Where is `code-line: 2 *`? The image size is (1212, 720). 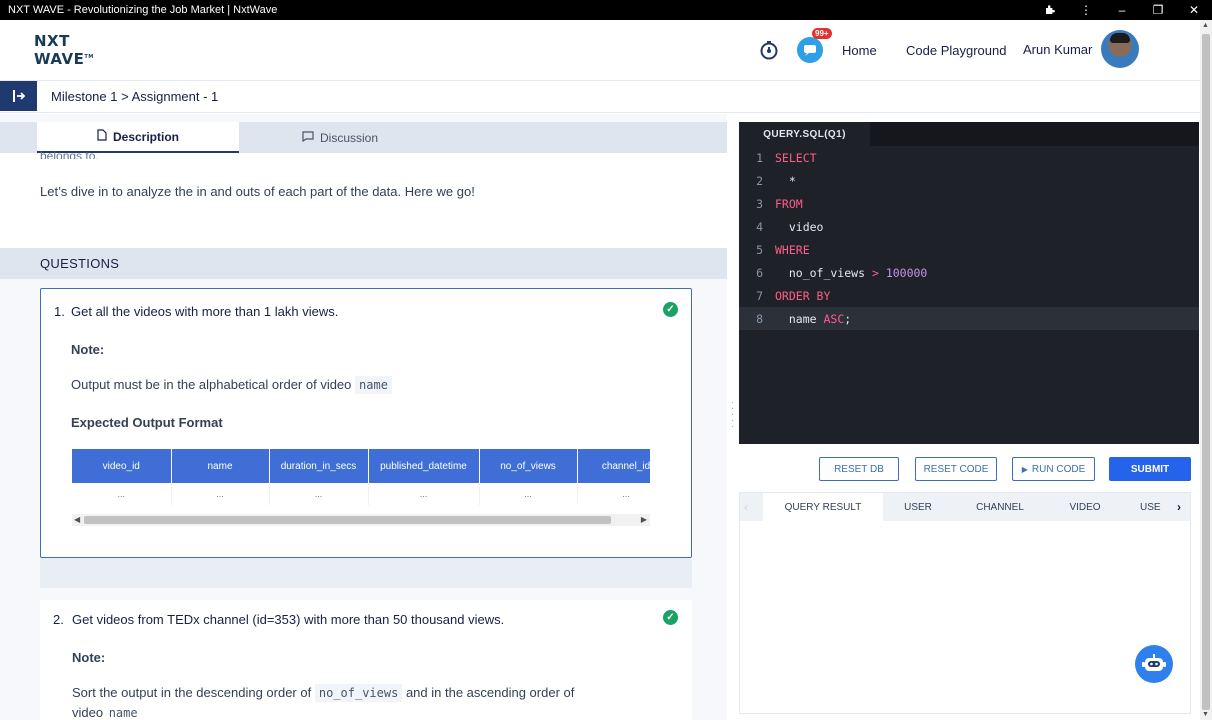 code-line: 2 * is located at coordinates (969, 180).